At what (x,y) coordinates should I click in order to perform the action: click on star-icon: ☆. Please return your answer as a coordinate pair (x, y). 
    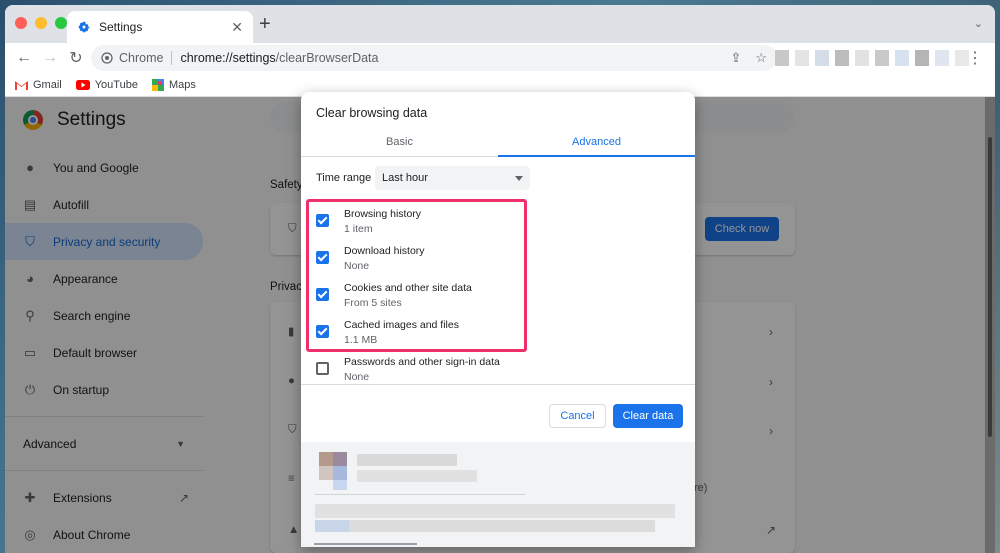
    Looking at the image, I should click on (761, 58).